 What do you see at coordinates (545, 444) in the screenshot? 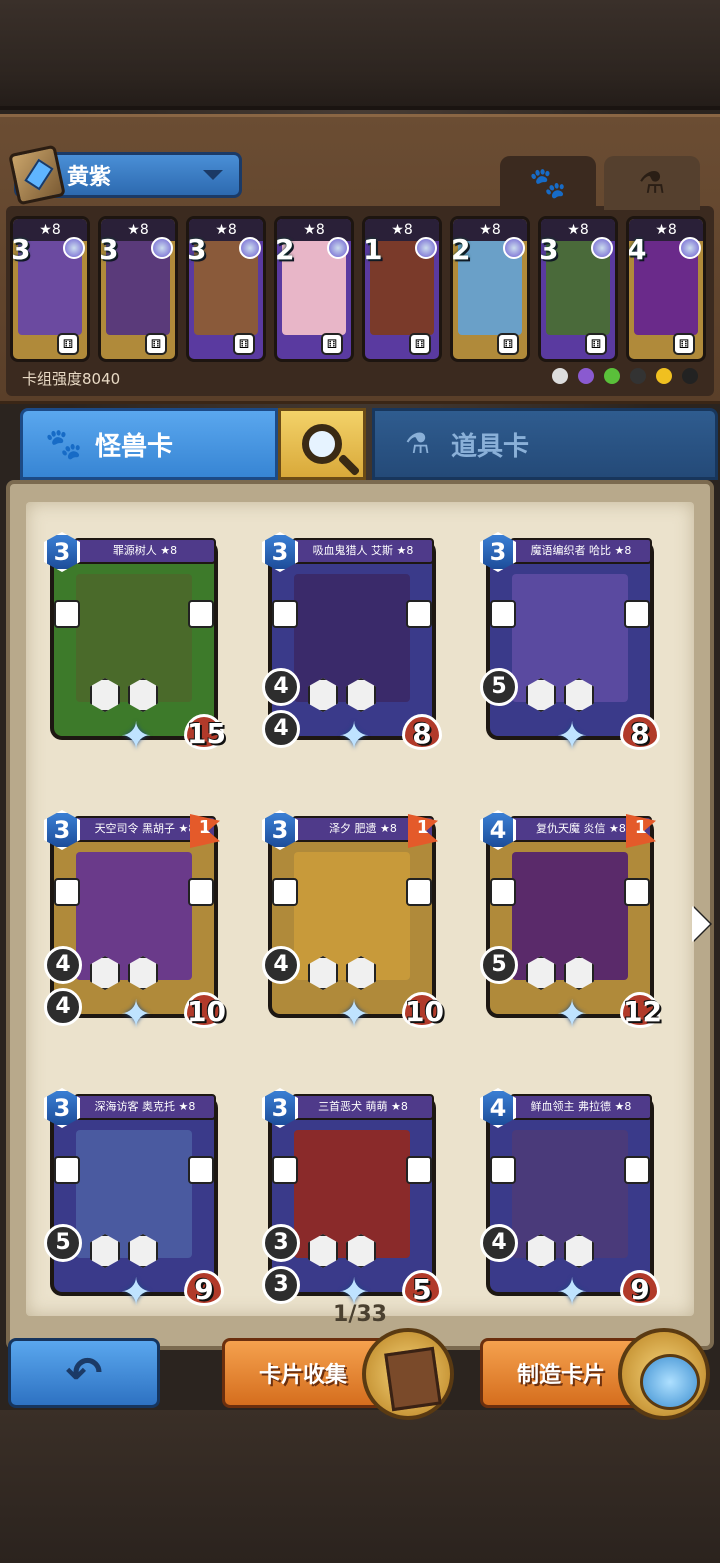
I see `tab-item-cards: ⚗ 道具卡` at bounding box center [545, 444].